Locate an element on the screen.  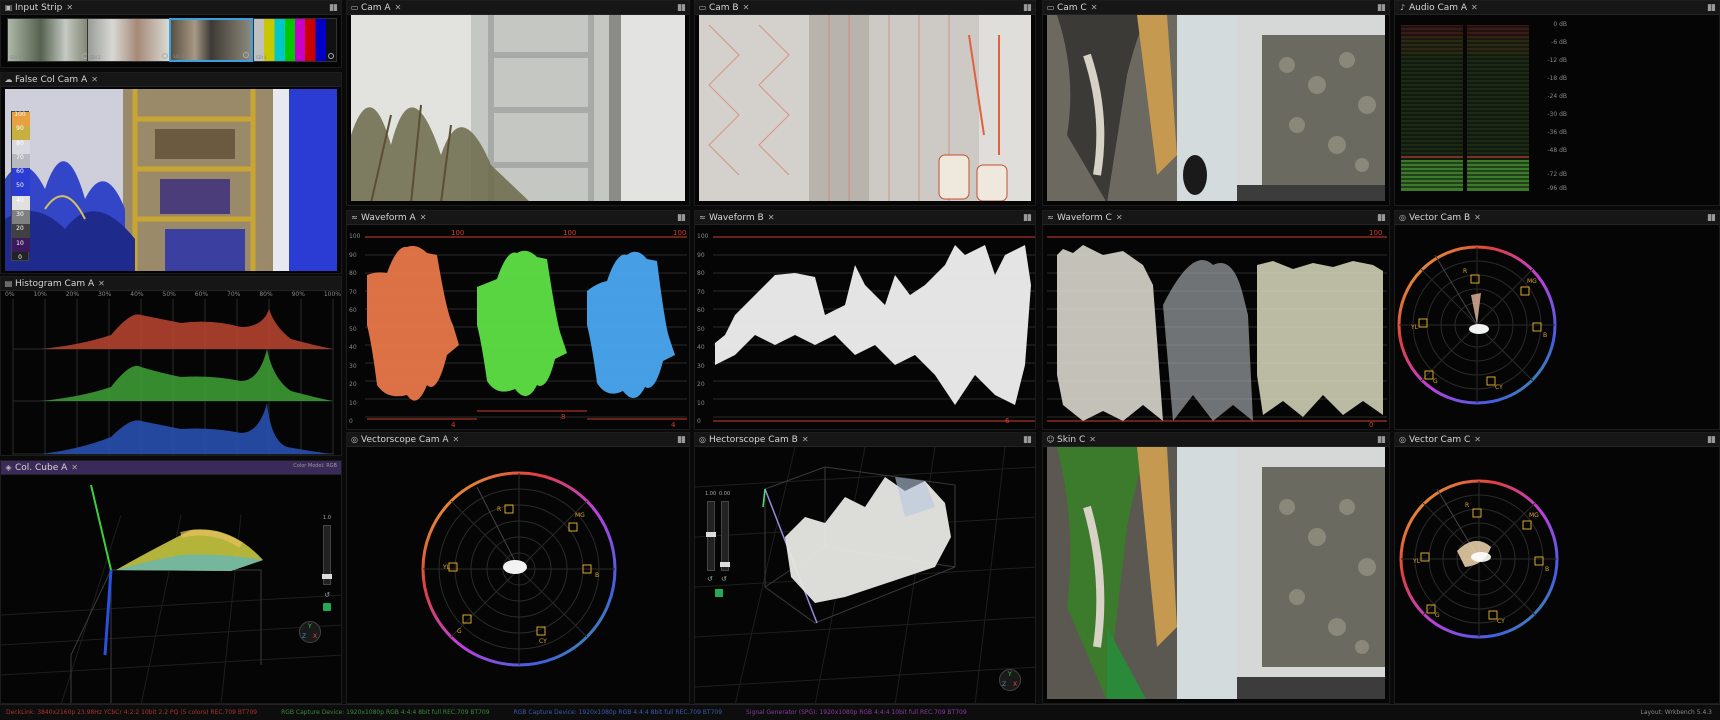
vector-c-scope: R MG B CY G YL is located at coordinates (1479, 559).